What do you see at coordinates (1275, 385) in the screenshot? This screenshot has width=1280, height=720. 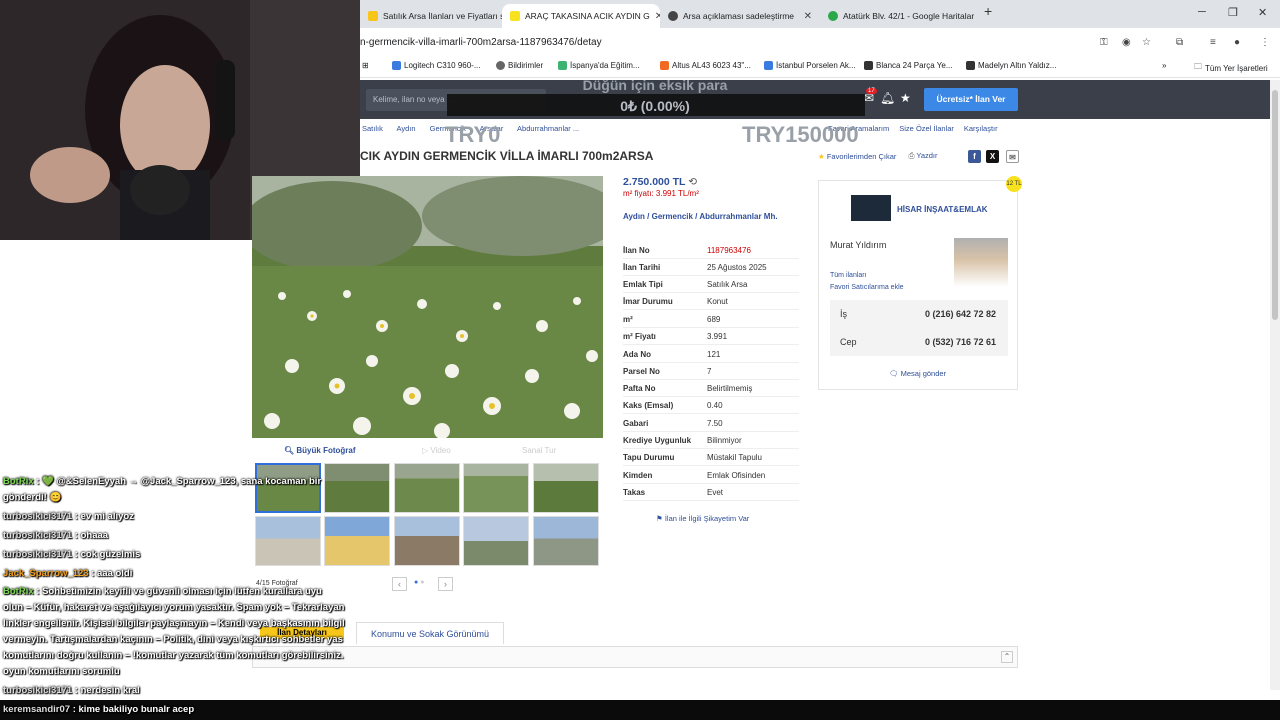 I see `scrollbar` at bounding box center [1275, 385].